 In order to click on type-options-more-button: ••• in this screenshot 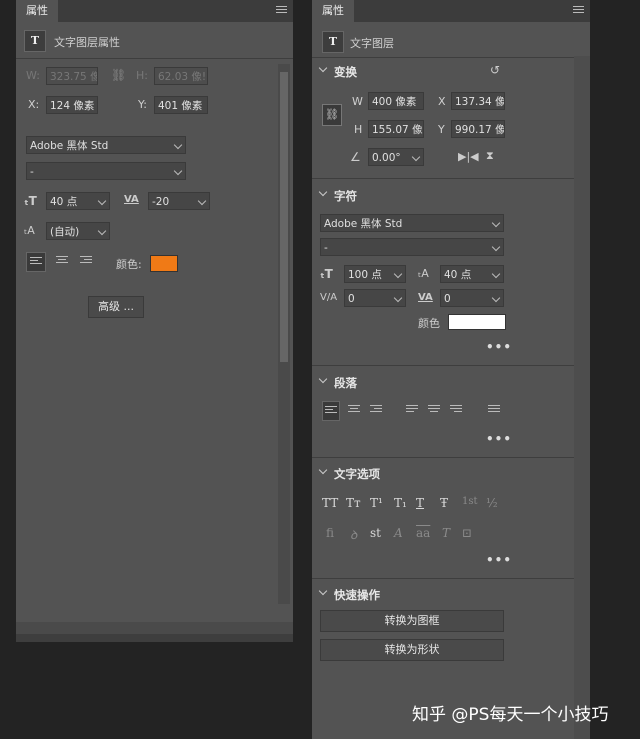, I will do `click(499, 560)`.